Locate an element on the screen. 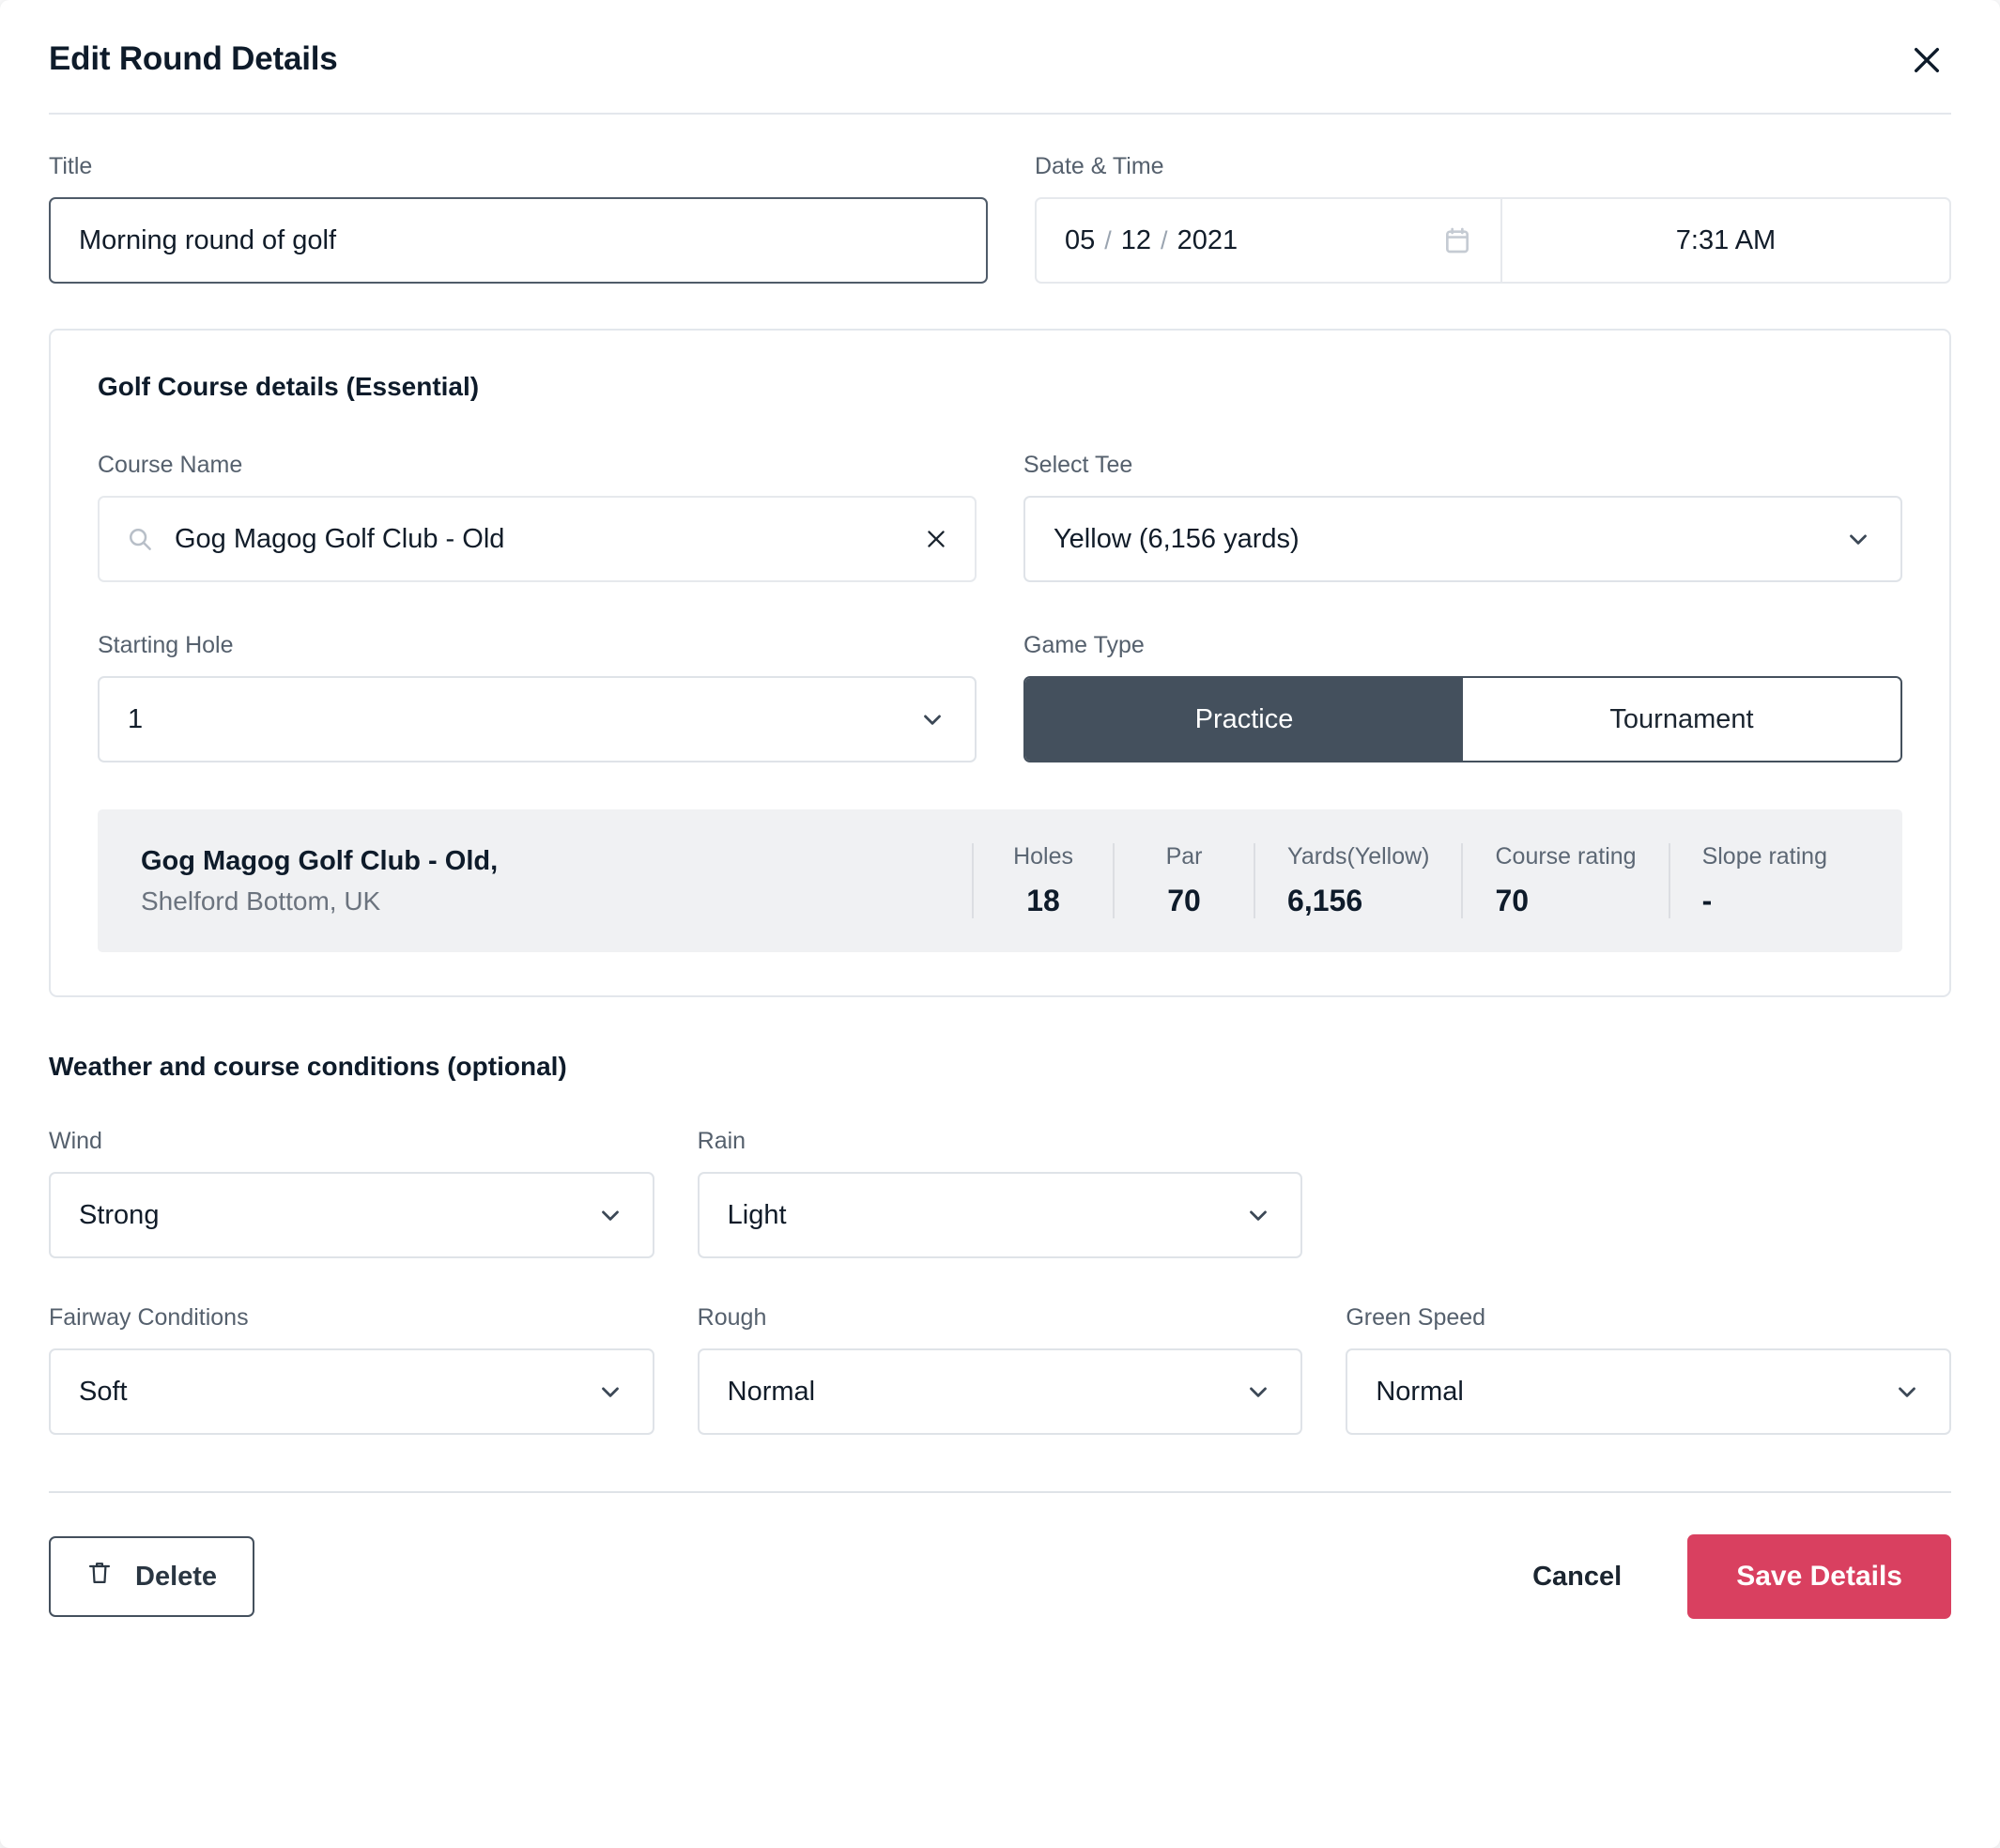 Image resolution: width=2000 pixels, height=1848 pixels. green-speed-label: Green Speed is located at coordinates (1416, 1317).